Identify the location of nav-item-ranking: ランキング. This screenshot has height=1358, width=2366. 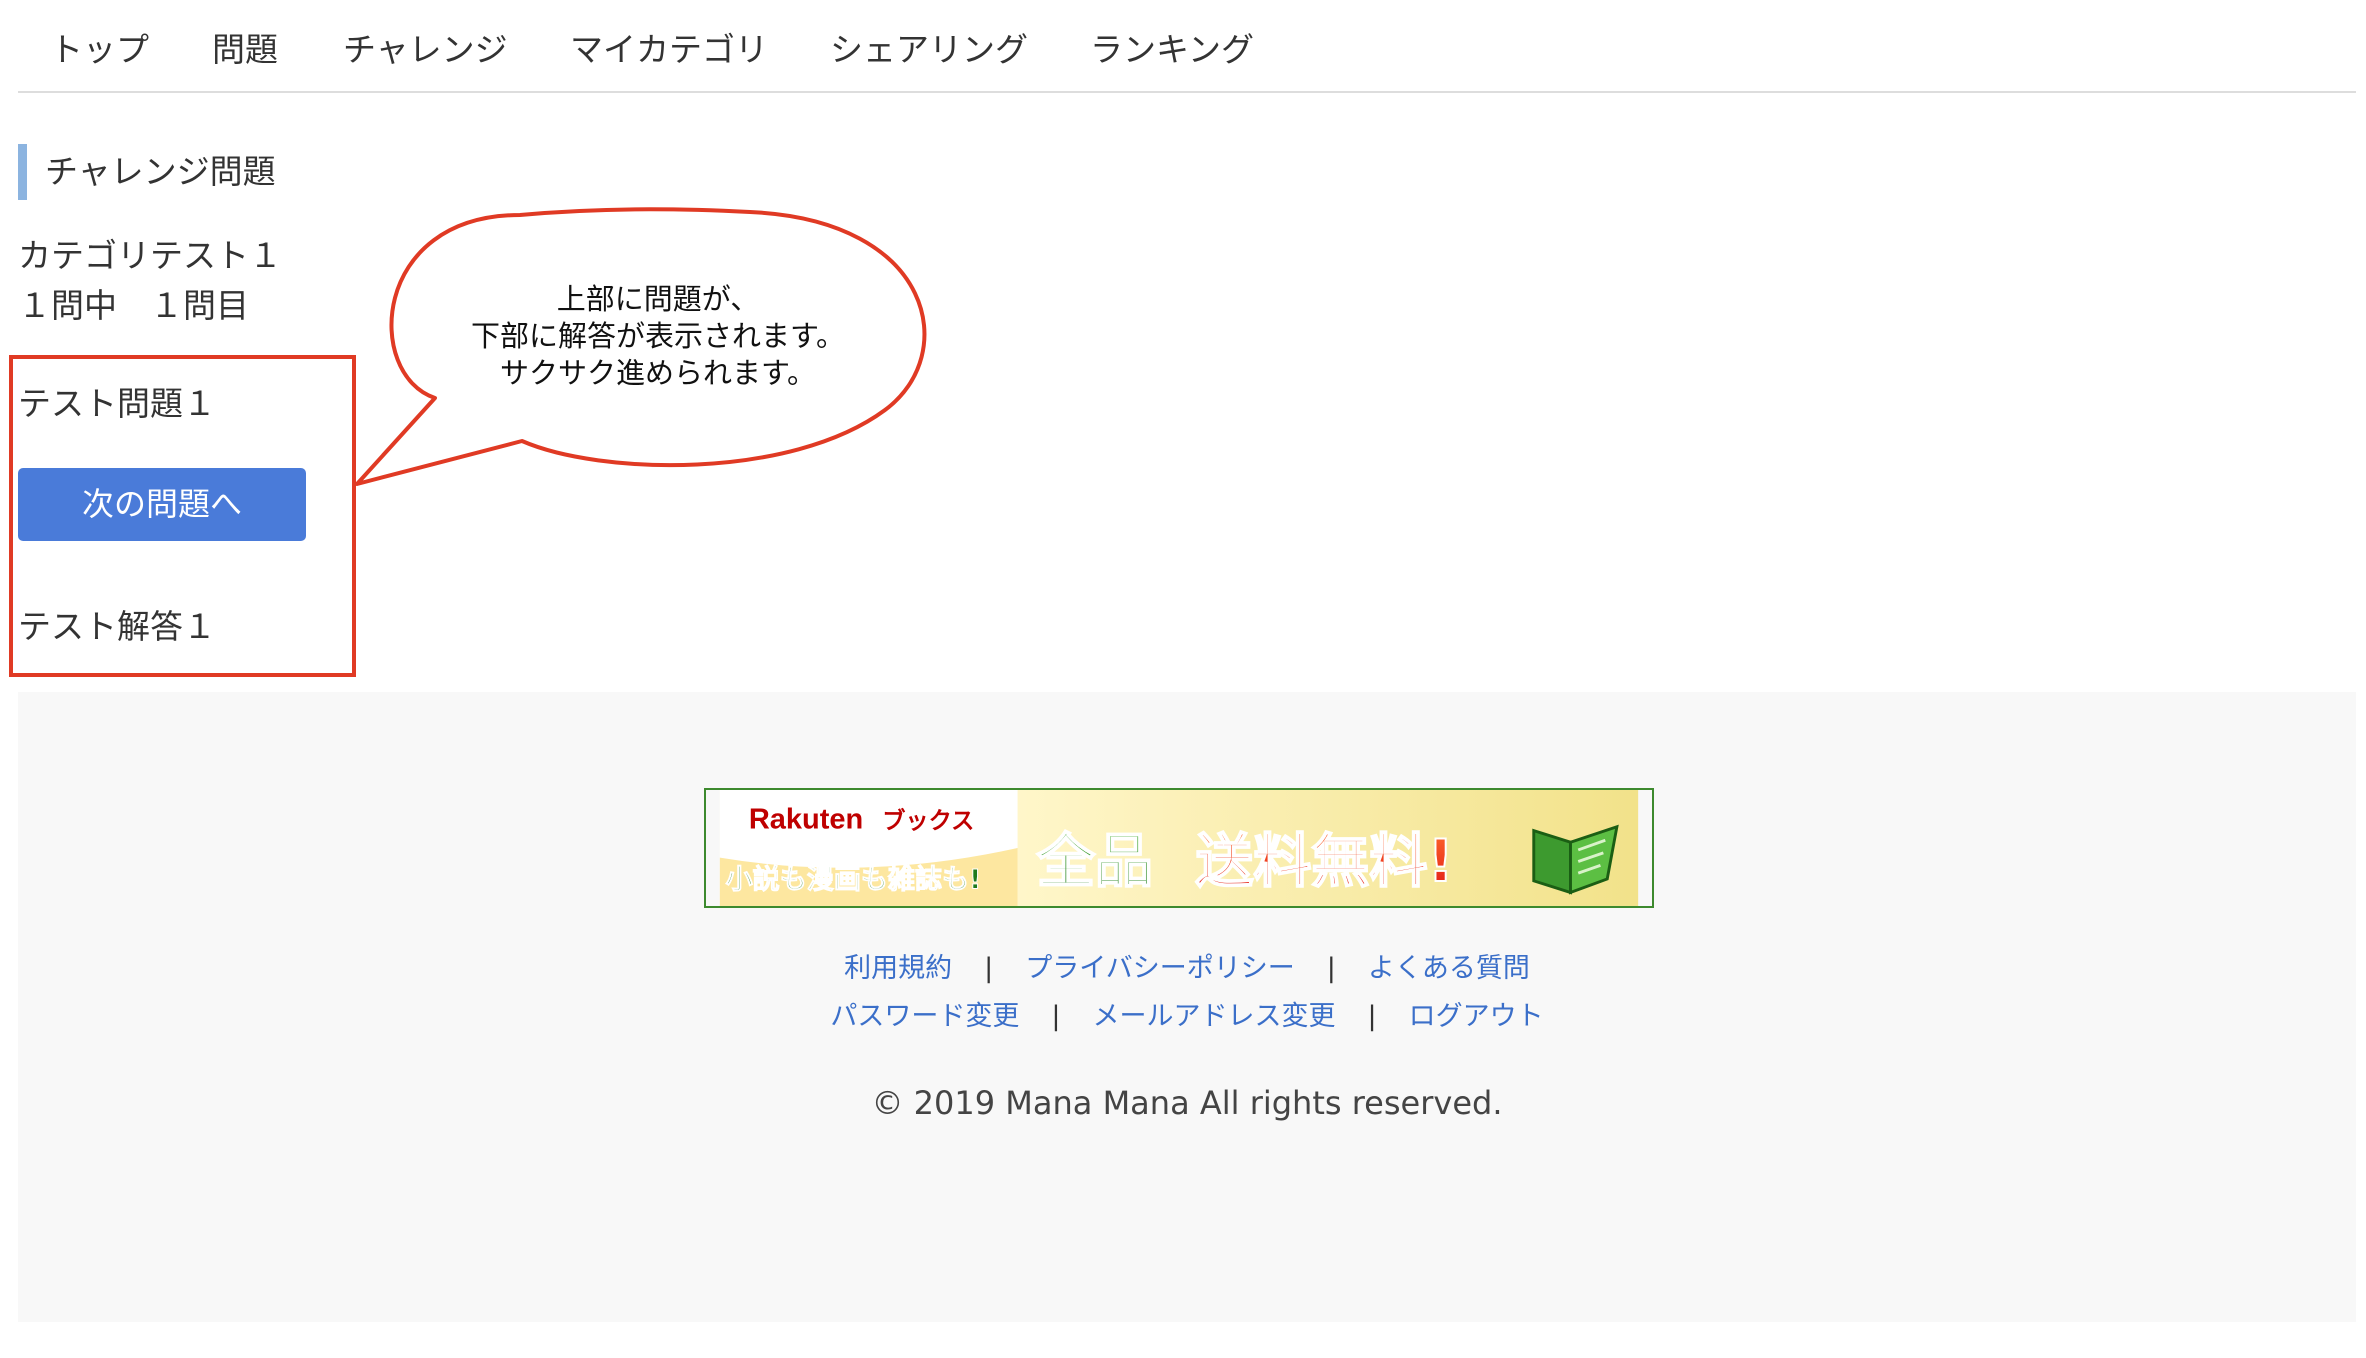
(1172, 50).